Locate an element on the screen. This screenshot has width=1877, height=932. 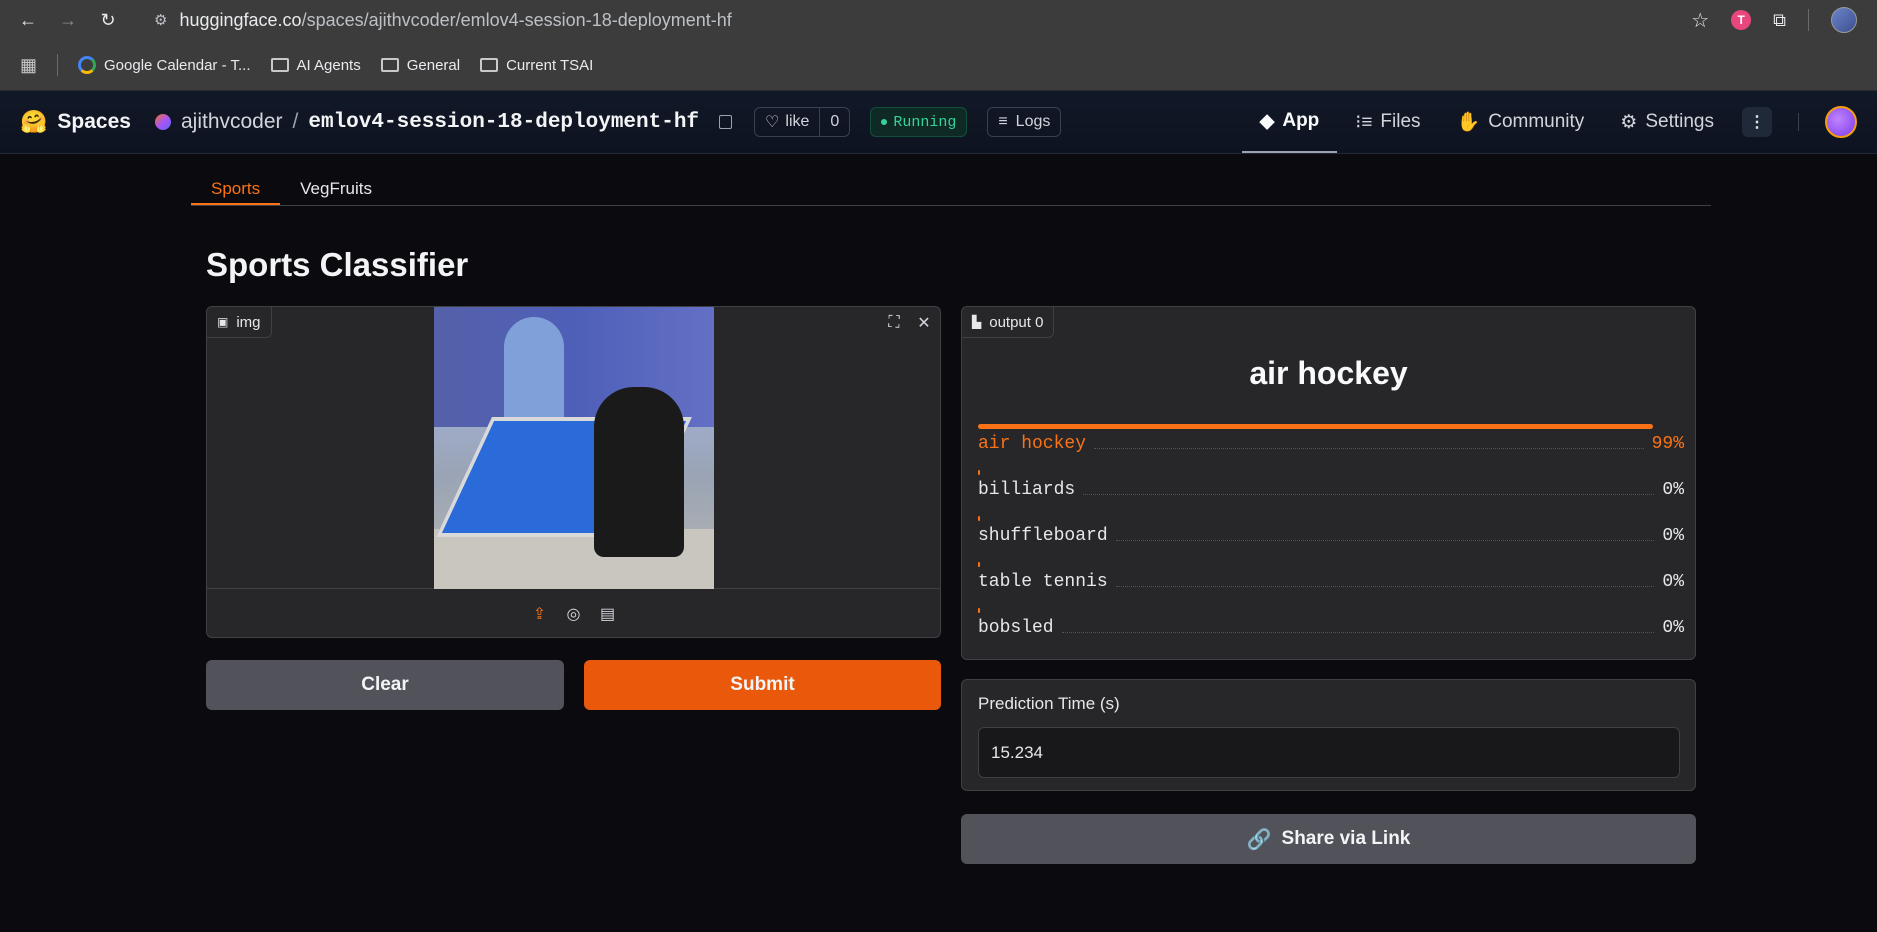
tab-community: ✋ Community is located at coordinates (1521, 122).